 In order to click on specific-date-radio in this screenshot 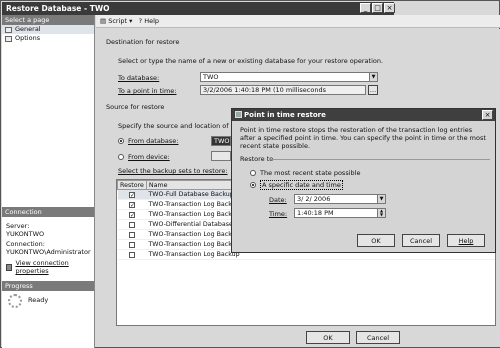, I will do `click(253, 185)`.